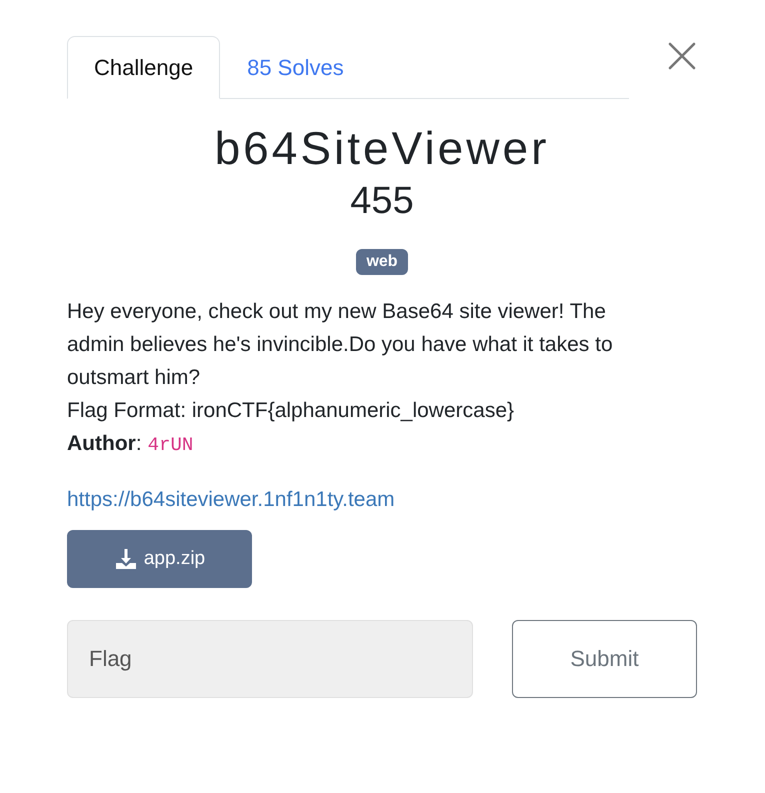 The height and width of the screenshot is (793, 765). Describe the element at coordinates (604, 659) in the screenshot. I see `submit-button: Submit` at that location.